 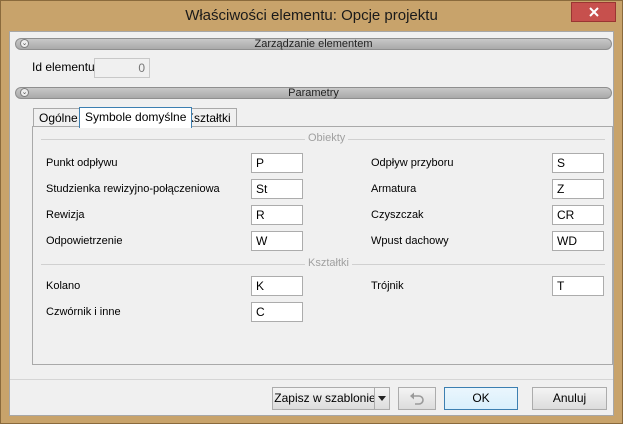 I want to click on symbol-input: W, so click(x=277, y=241).